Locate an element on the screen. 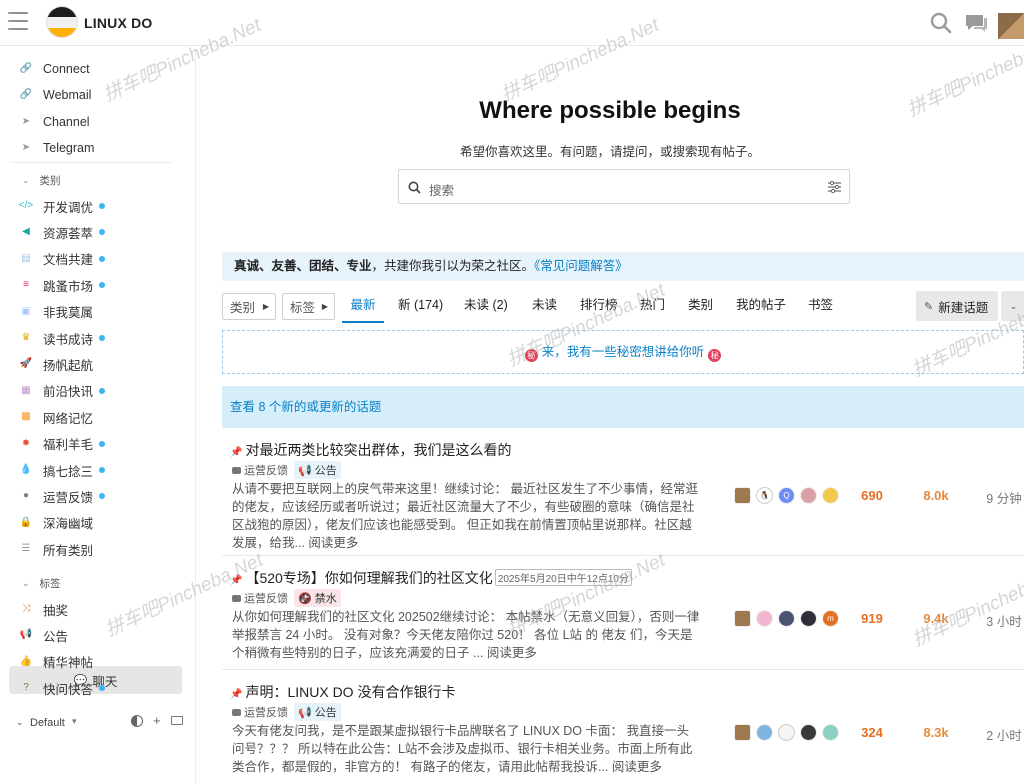 This screenshot has width=1024, height=784. categories-section-header: ⌄ 类别 is located at coordinates (30, 180).